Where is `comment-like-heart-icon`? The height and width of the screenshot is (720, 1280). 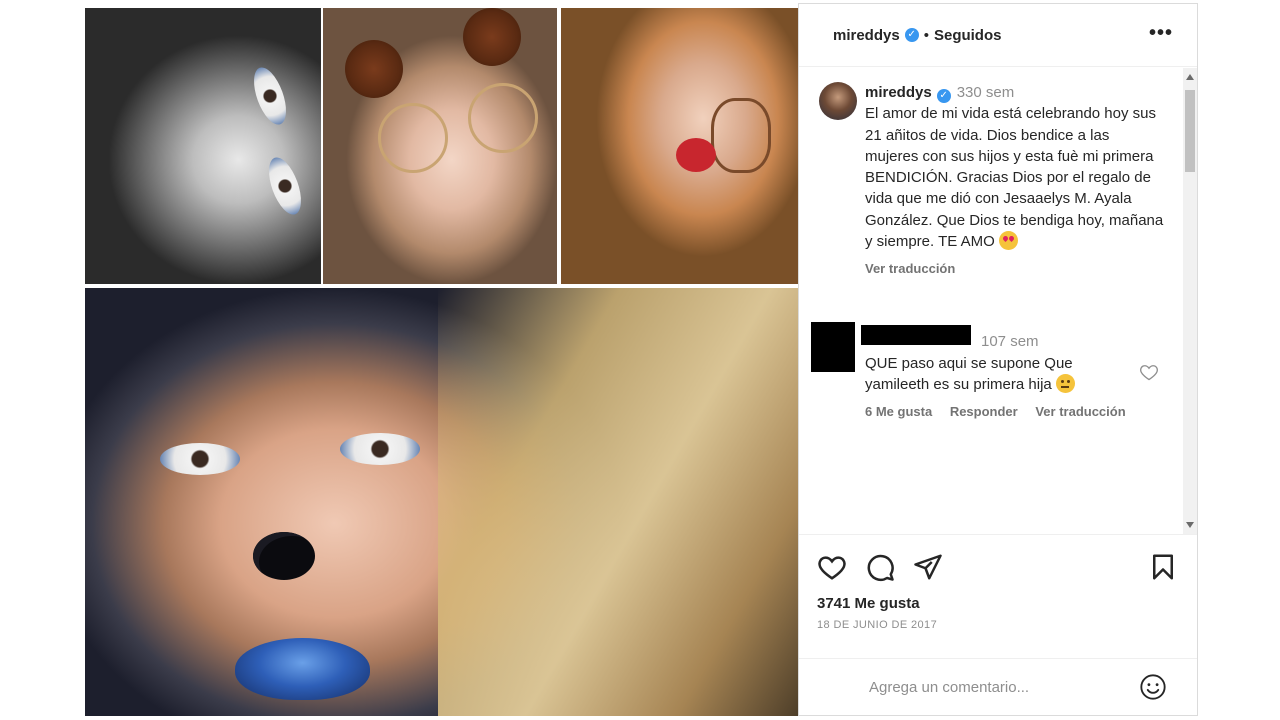 comment-like-heart-icon is located at coordinates (1149, 372).